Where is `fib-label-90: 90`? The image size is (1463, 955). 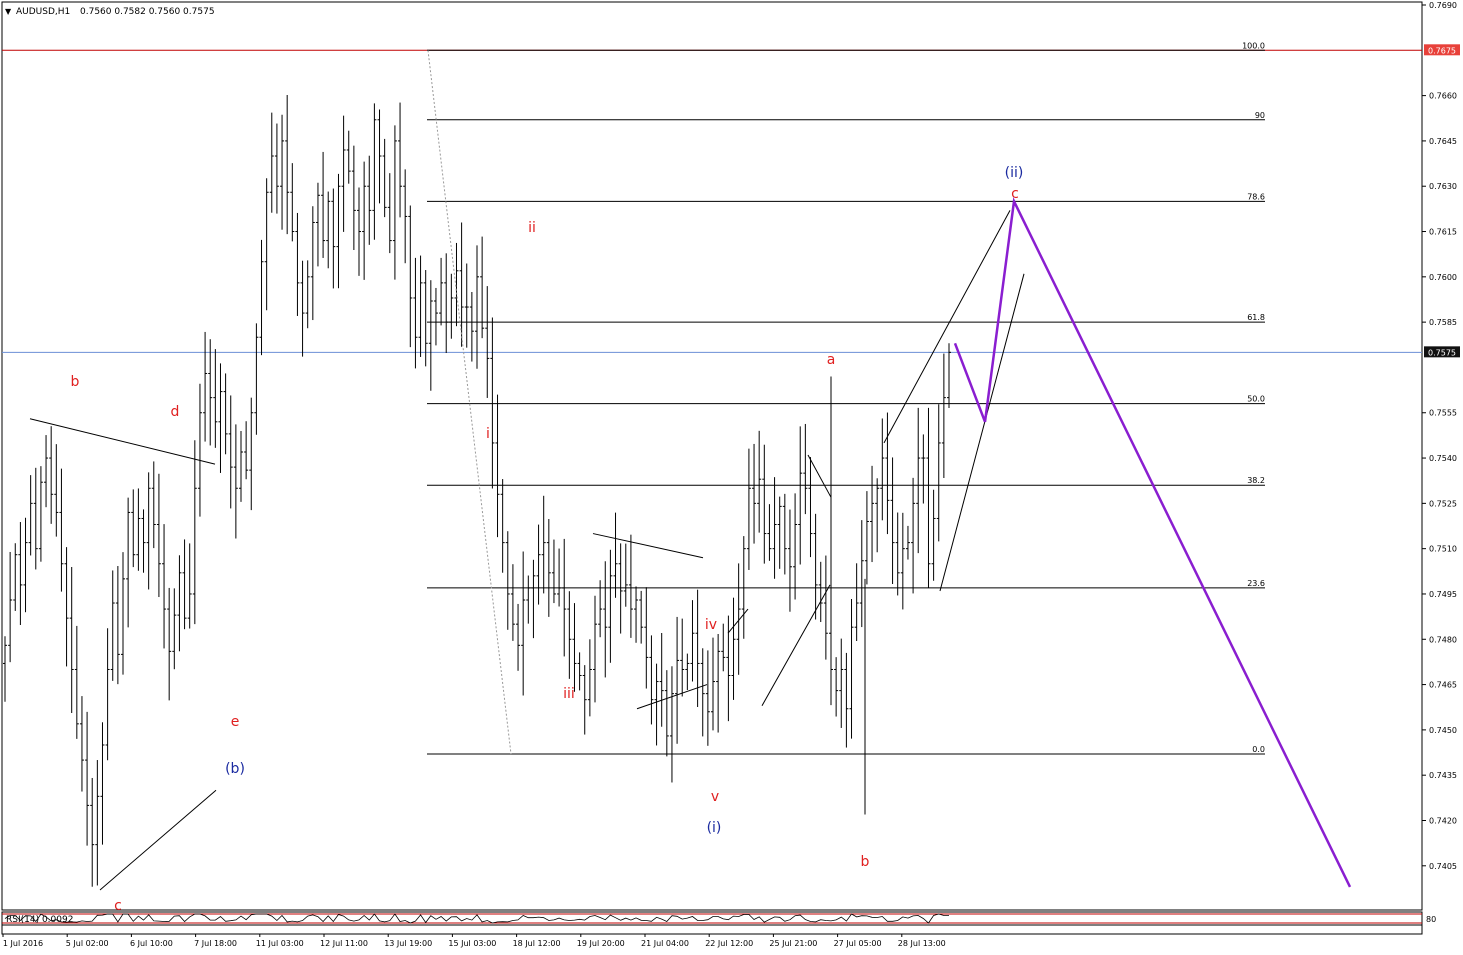
fib-label-90: 90 is located at coordinates (1260, 115).